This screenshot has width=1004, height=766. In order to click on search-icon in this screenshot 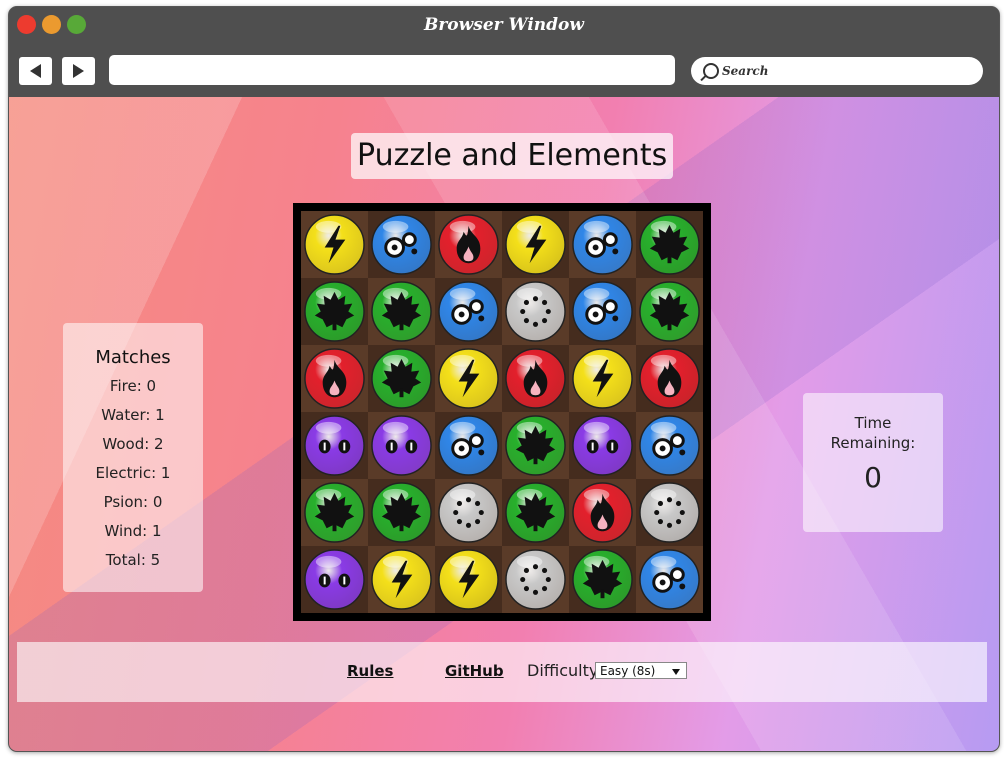, I will do `click(711, 71)`.